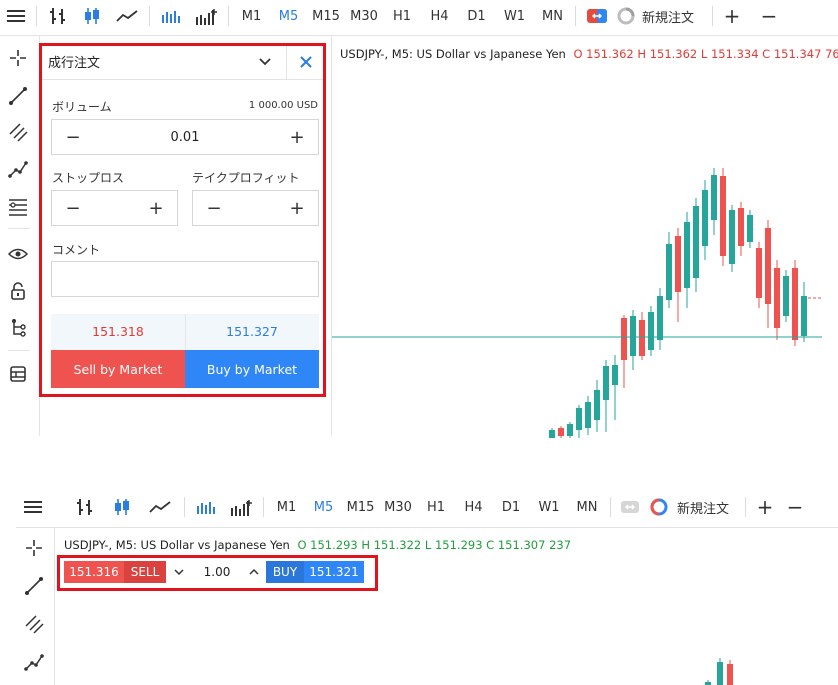  I want to click on fibonacci-icon, so click(18, 207).